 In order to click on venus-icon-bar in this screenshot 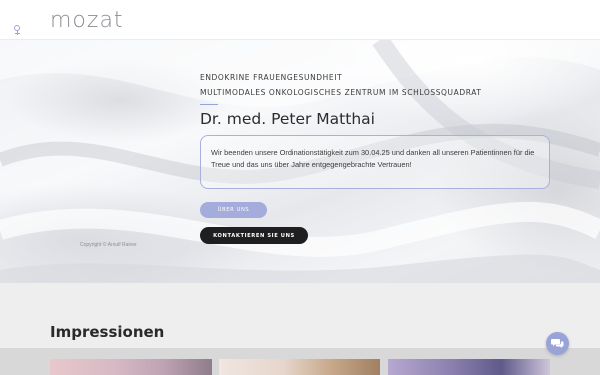, I will do `click(17, 33)`.